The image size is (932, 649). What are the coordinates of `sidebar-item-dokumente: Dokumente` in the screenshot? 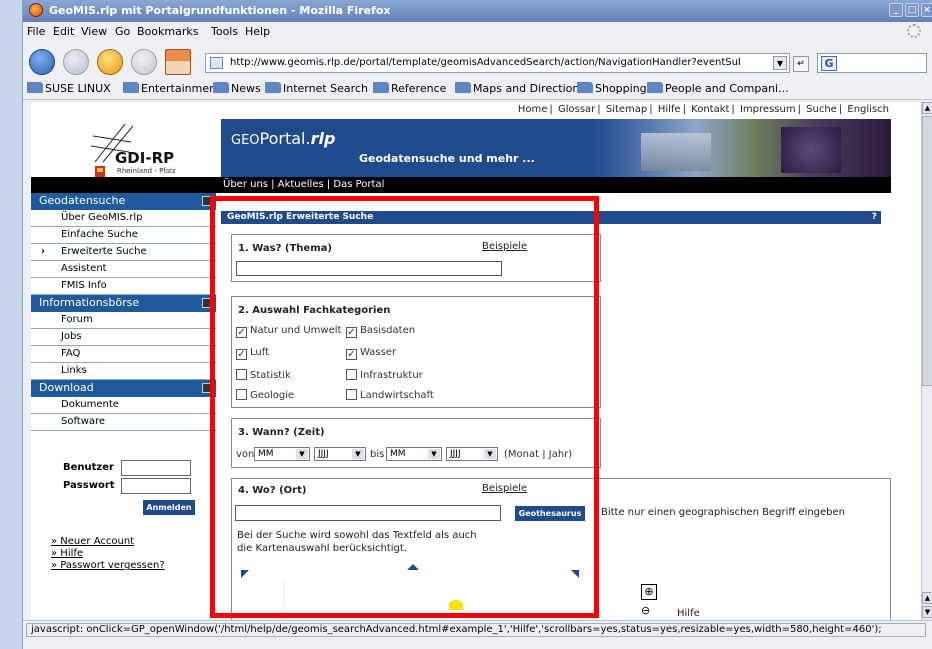 It's located at (123, 405).